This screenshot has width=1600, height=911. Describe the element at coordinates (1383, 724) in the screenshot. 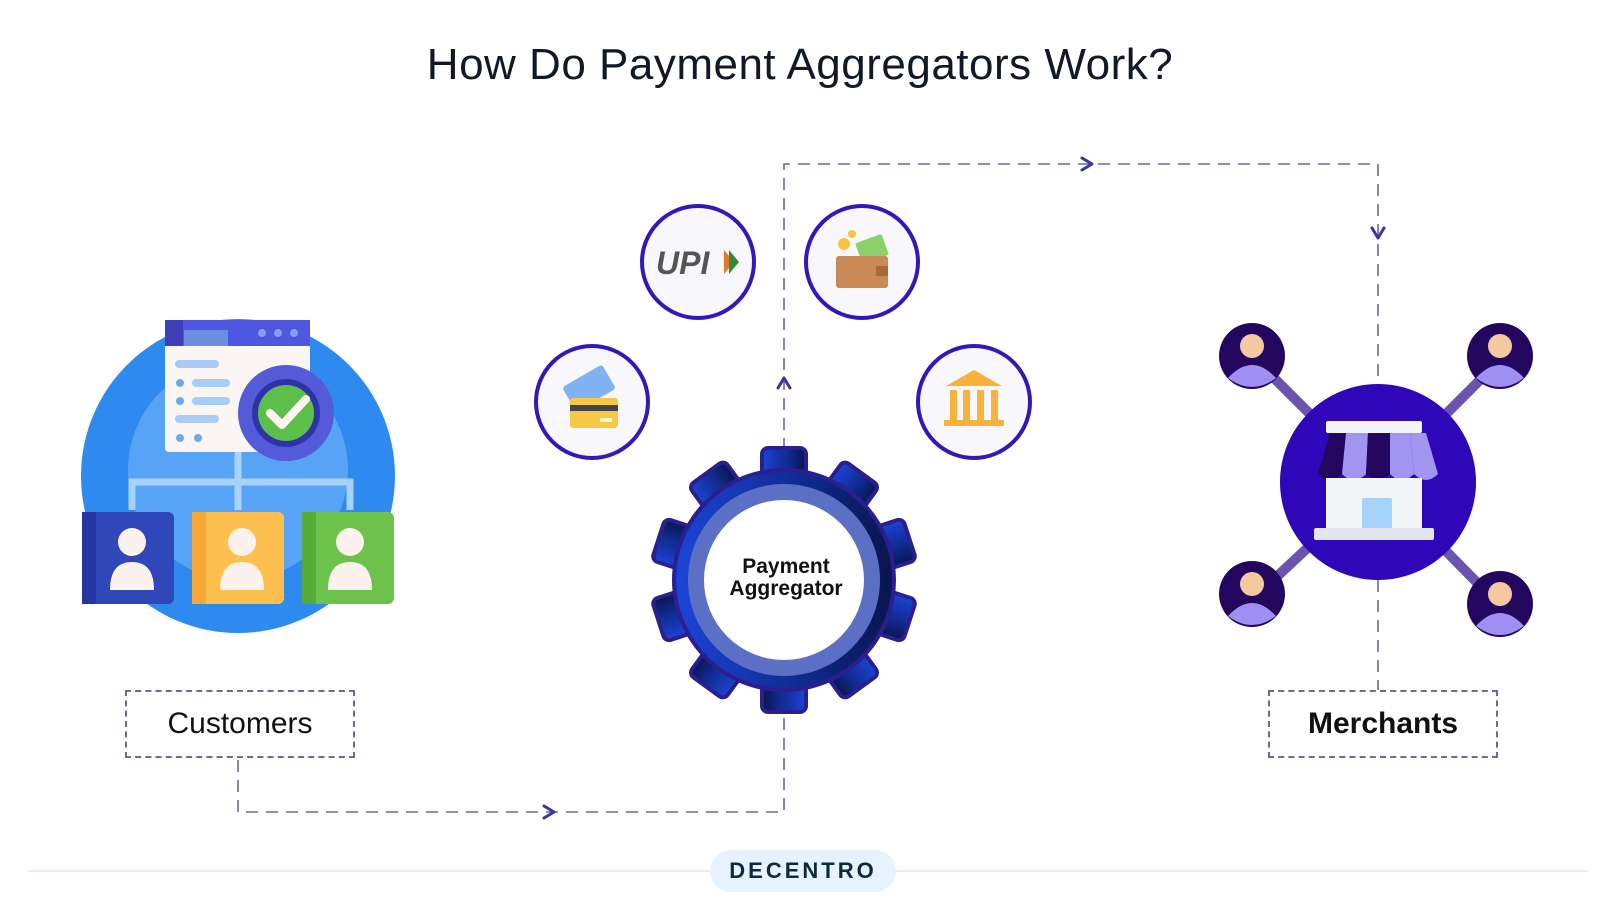

I see `merchants-label: Merchants` at that location.